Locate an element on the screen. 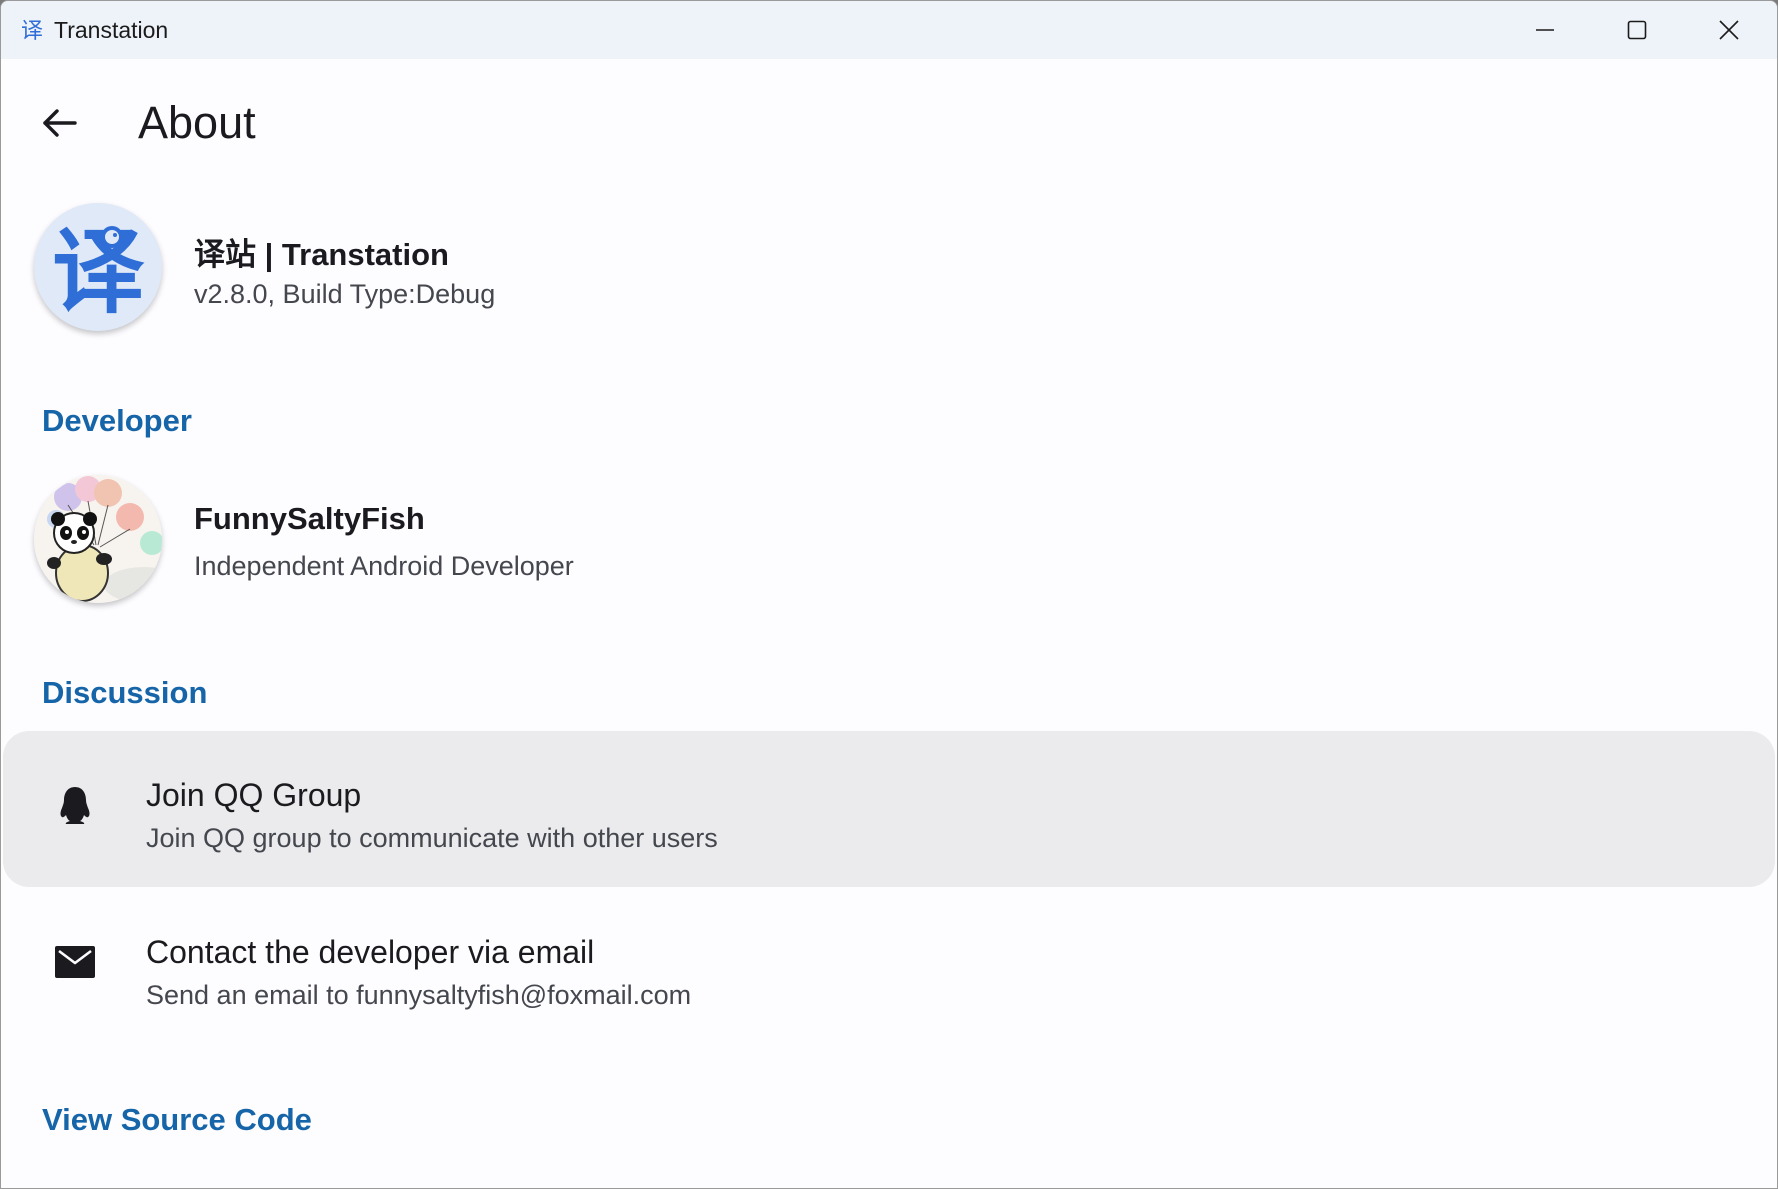 The height and width of the screenshot is (1189, 1778). app-logo-glyph: 译 is located at coordinates (32, 31).